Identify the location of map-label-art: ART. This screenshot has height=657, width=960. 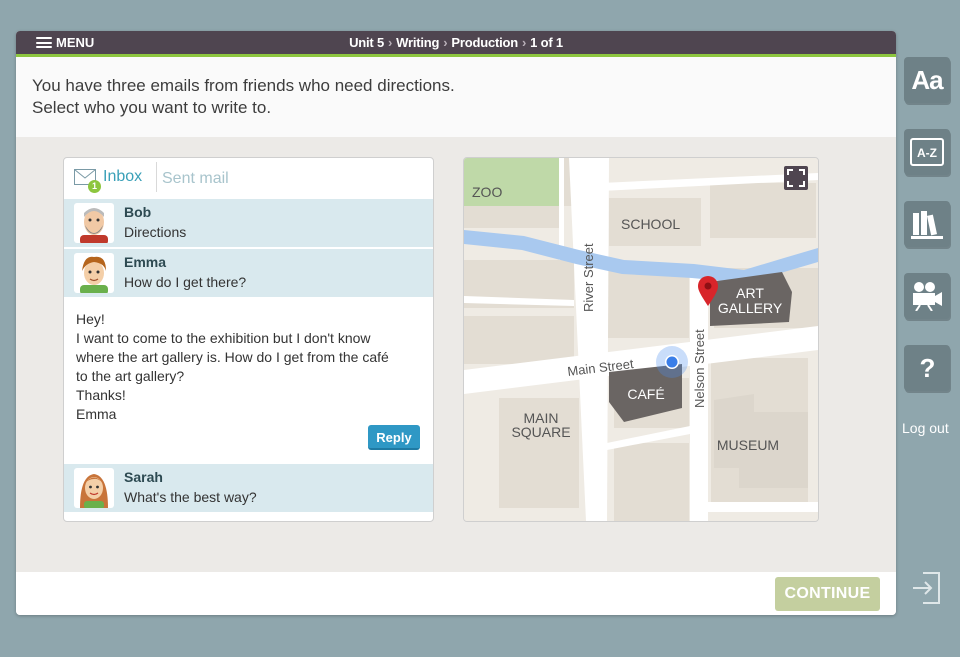
(750, 293).